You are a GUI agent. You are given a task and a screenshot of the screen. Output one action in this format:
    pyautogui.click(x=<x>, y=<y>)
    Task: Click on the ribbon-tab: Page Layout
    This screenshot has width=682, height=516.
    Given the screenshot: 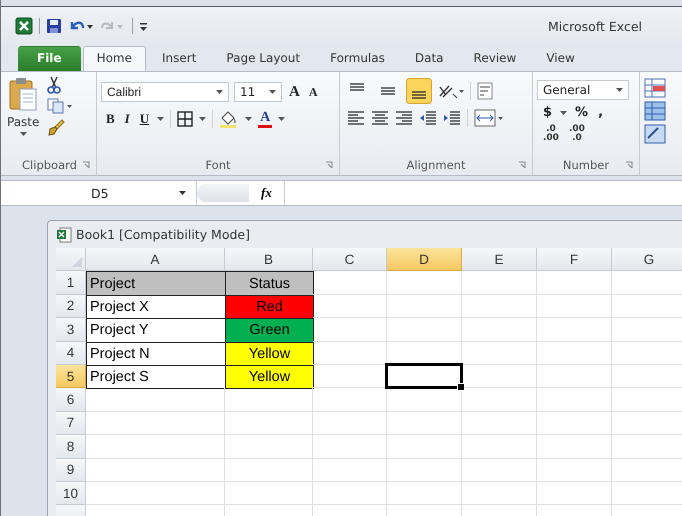 What is the action you would take?
    pyautogui.click(x=263, y=58)
    